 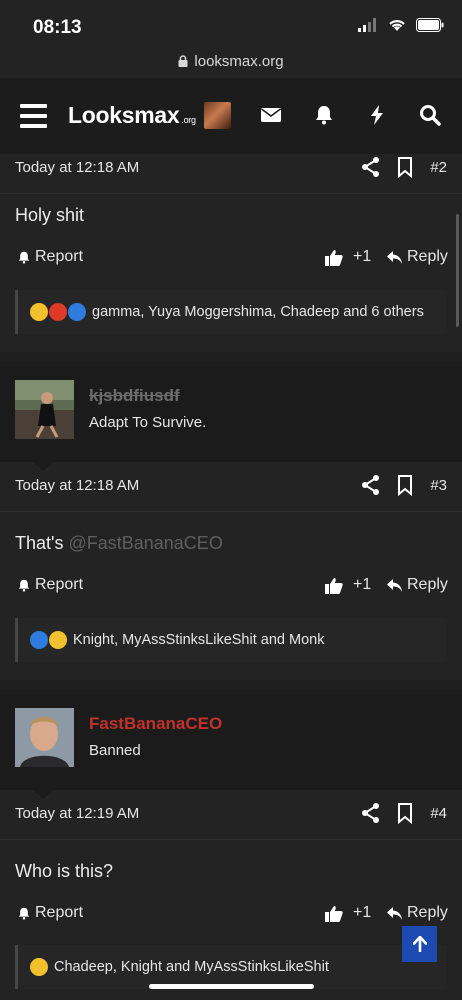 What do you see at coordinates (134, 396) in the screenshot?
I see `username: kjsbdfiusdf` at bounding box center [134, 396].